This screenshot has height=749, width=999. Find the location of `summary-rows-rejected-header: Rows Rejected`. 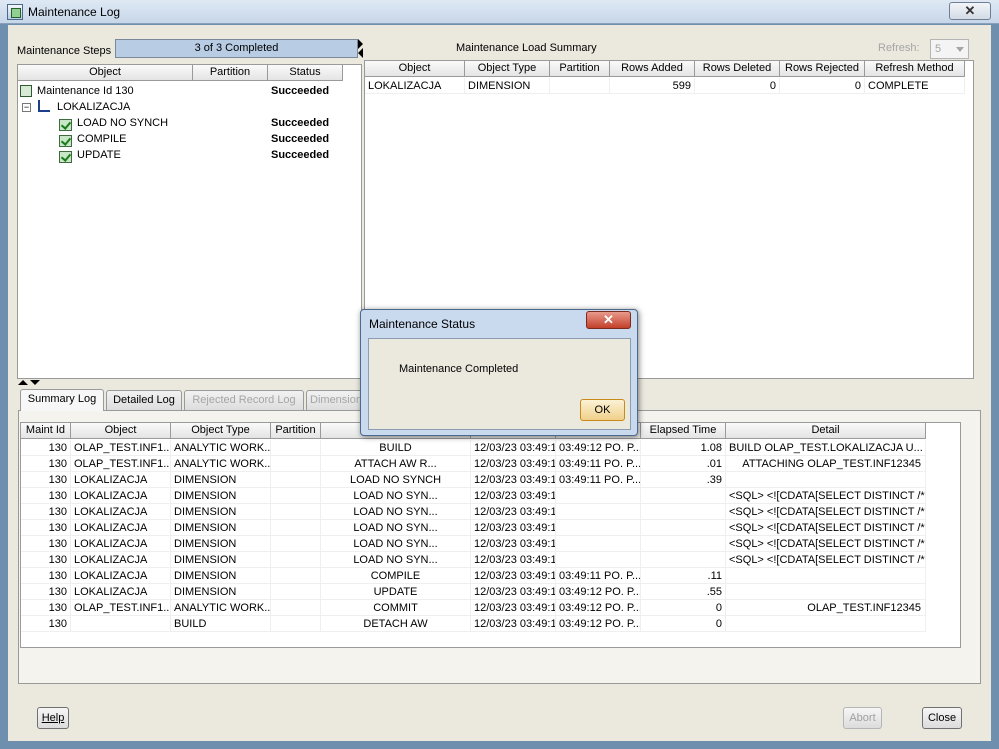

summary-rows-rejected-header: Rows Rejected is located at coordinates (822, 69).